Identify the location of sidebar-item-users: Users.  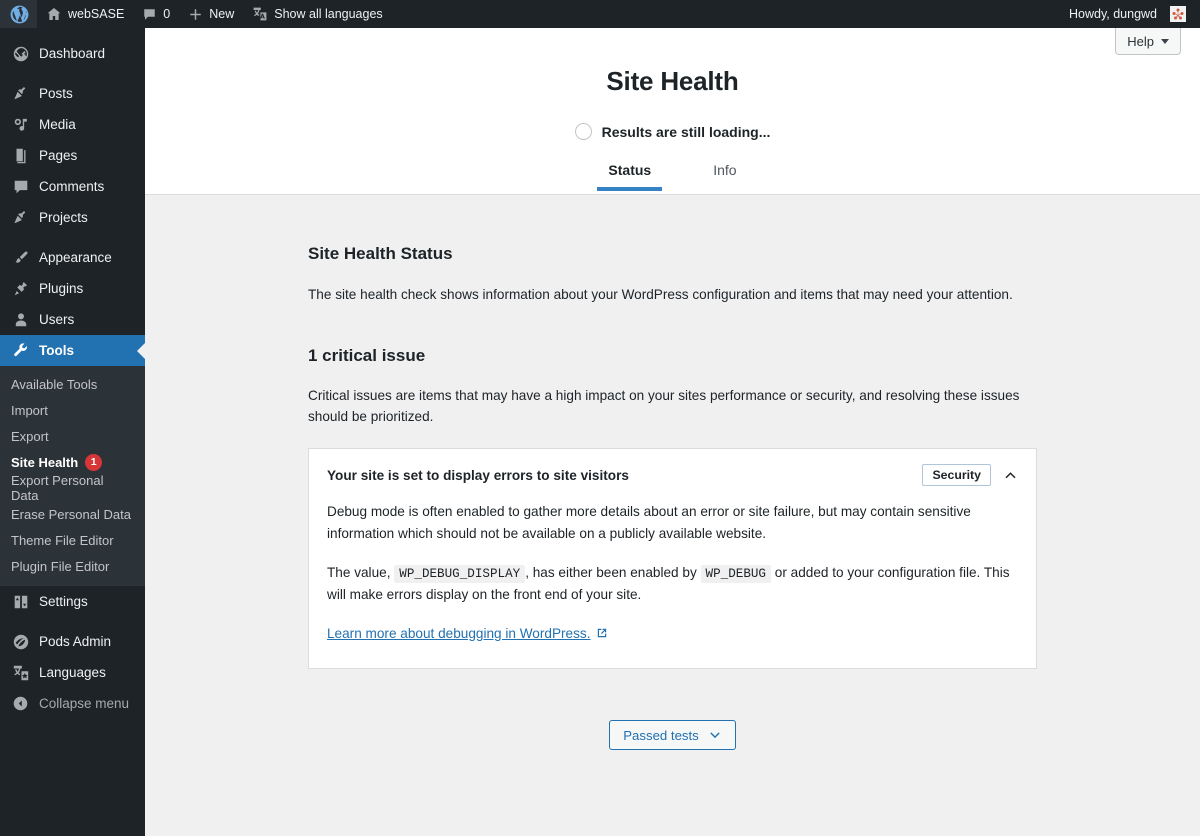
(72, 319).